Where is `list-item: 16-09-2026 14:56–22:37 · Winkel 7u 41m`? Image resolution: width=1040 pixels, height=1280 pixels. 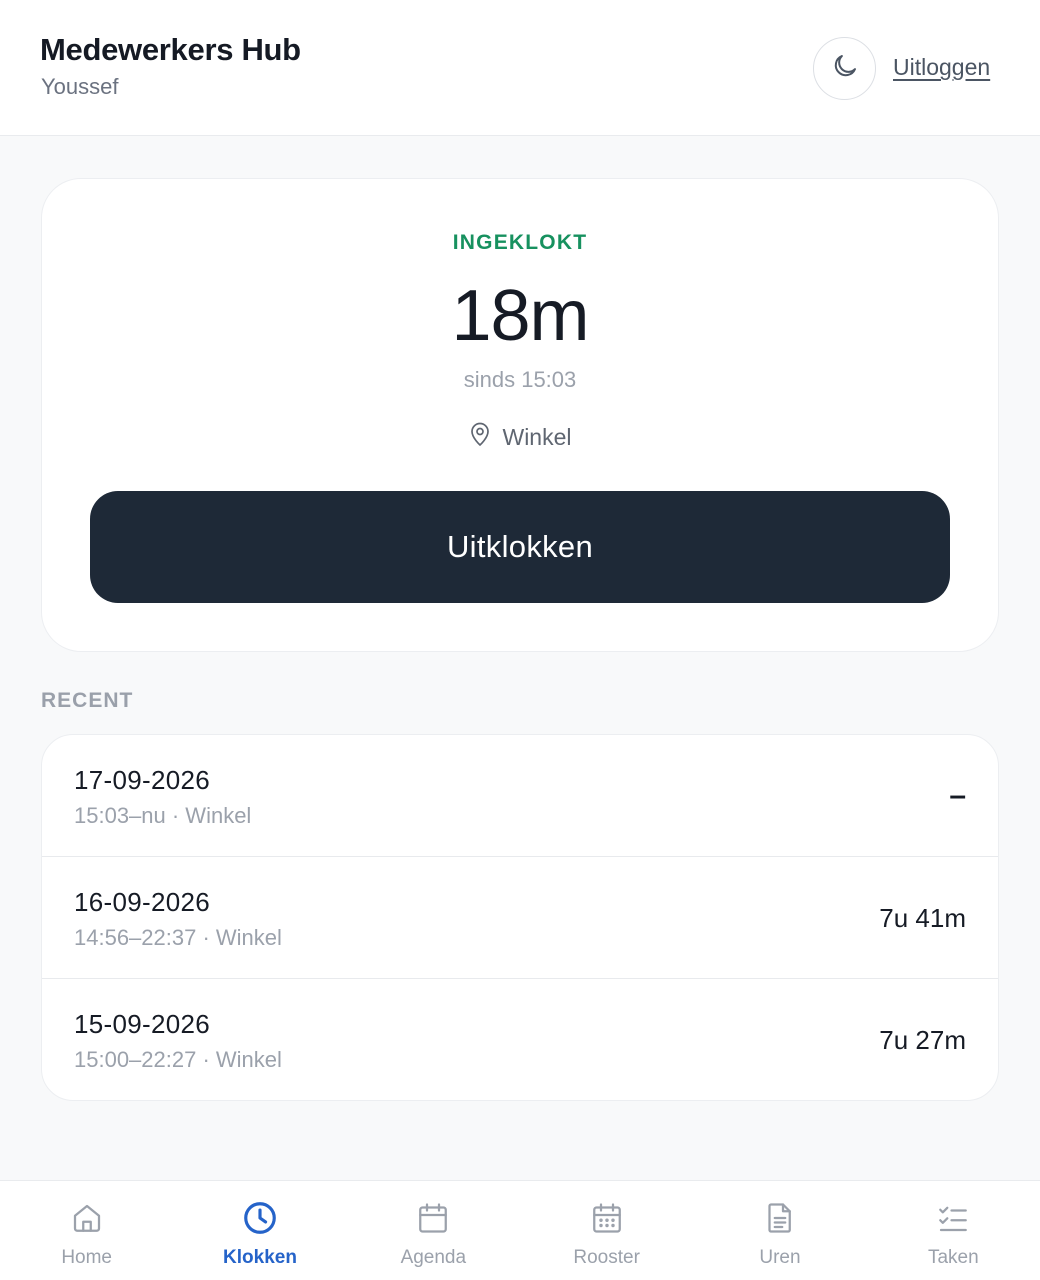
list-item: 16-09-2026 14:56–22:37 · Winkel 7u 41m is located at coordinates (520, 918).